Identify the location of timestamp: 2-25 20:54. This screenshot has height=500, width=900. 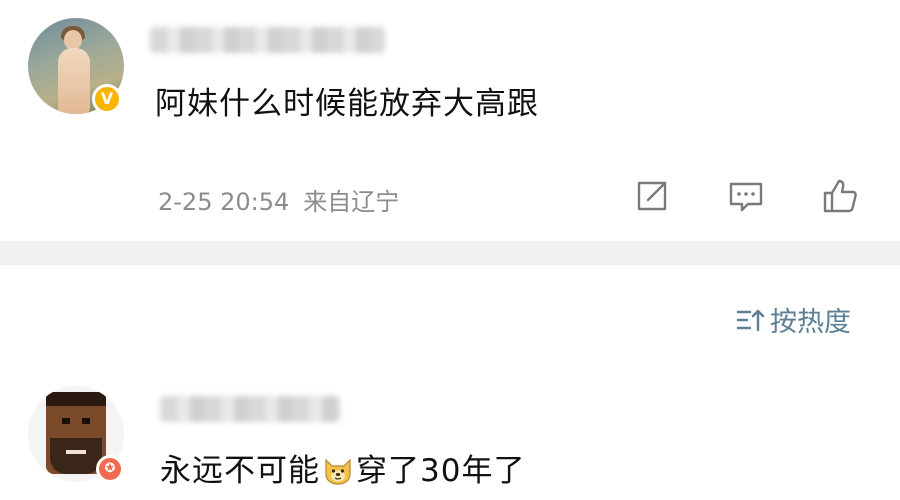
(224, 202).